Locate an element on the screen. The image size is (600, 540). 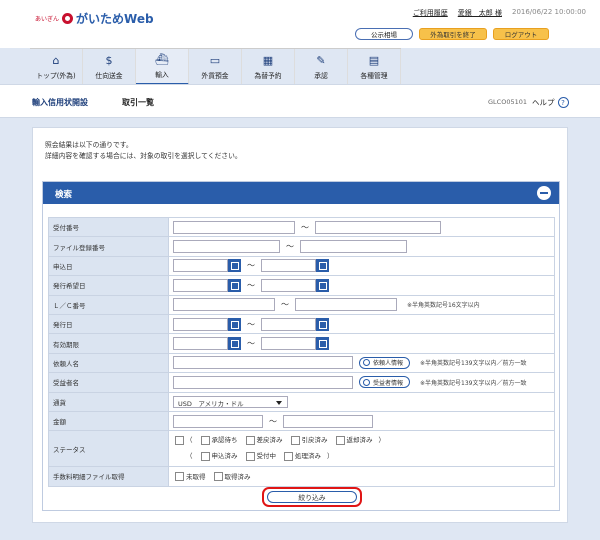
amount-to is located at coordinates (328, 421).